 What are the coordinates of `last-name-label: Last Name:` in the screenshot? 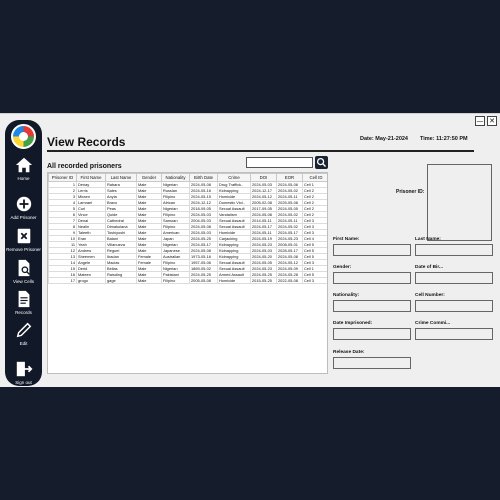 It's located at (428, 239).